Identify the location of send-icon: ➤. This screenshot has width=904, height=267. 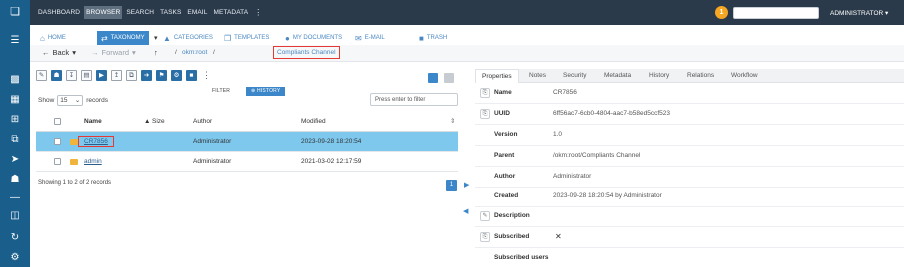
(15, 160).